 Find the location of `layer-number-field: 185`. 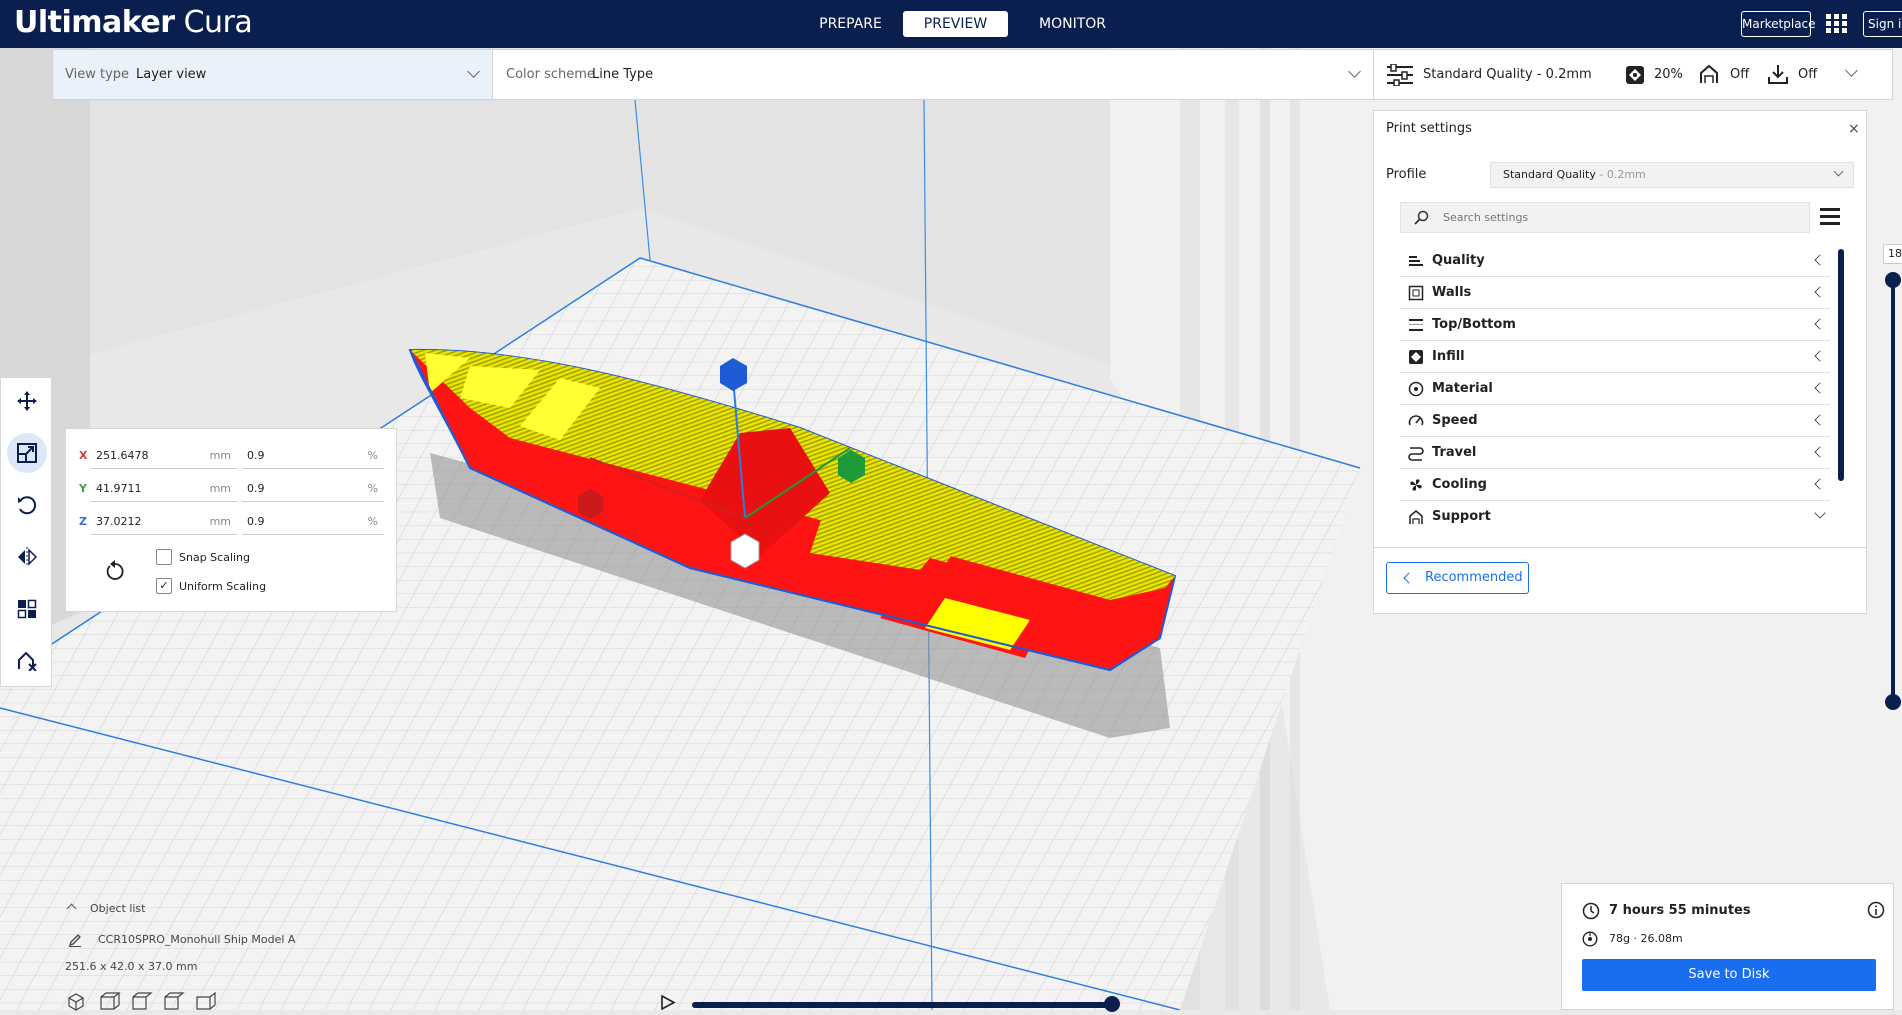

layer-number-field: 185 is located at coordinates (1892, 254).